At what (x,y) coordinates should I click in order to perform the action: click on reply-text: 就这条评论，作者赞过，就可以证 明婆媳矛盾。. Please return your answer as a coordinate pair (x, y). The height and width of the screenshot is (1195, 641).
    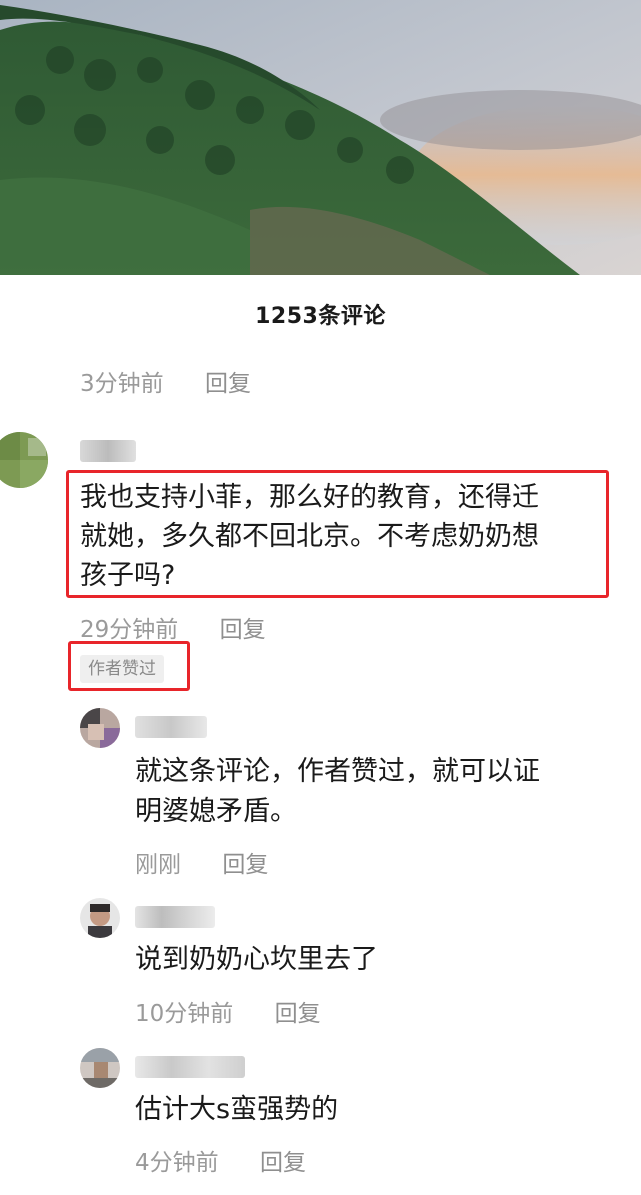
    Looking at the image, I should click on (337, 792).